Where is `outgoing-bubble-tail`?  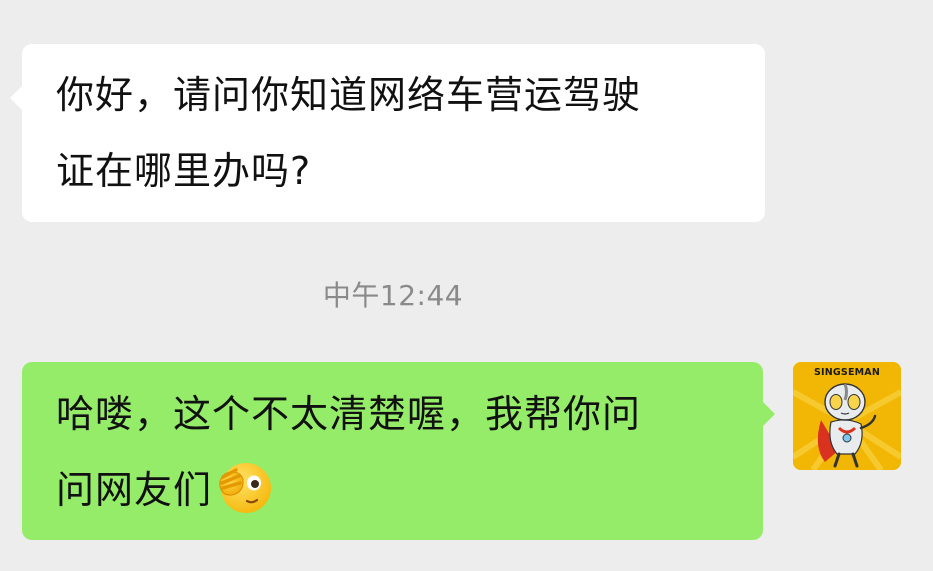 outgoing-bubble-tail is located at coordinates (769, 414).